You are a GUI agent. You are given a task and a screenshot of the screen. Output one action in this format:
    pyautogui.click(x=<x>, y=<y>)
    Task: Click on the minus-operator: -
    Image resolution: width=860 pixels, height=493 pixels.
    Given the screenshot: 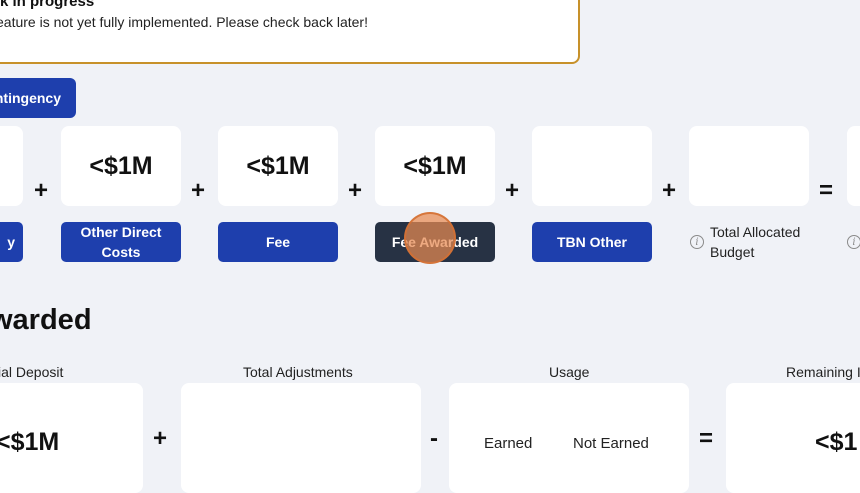 What is the action you would take?
    pyautogui.click(x=434, y=438)
    